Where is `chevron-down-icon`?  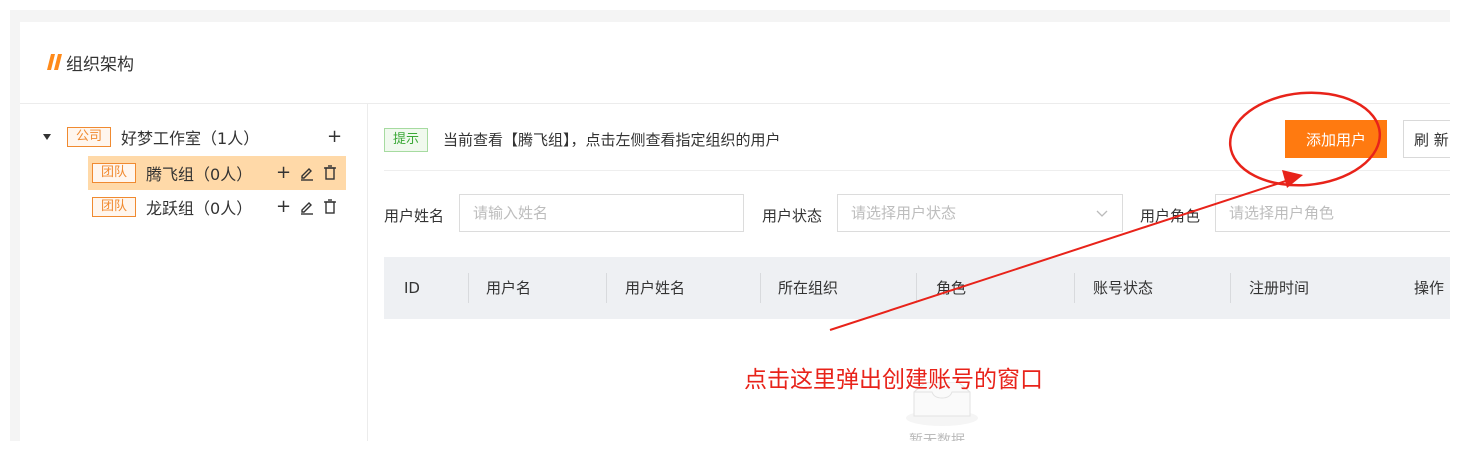
chevron-down-icon is located at coordinates (1102, 213).